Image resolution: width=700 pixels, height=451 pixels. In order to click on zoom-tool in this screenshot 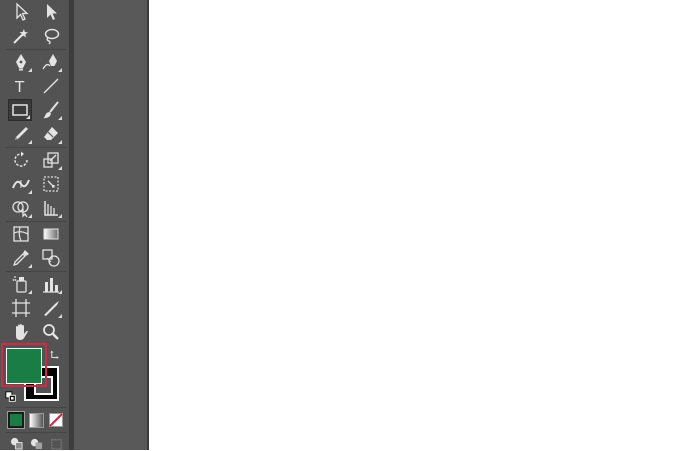, I will do `click(51, 332)`.